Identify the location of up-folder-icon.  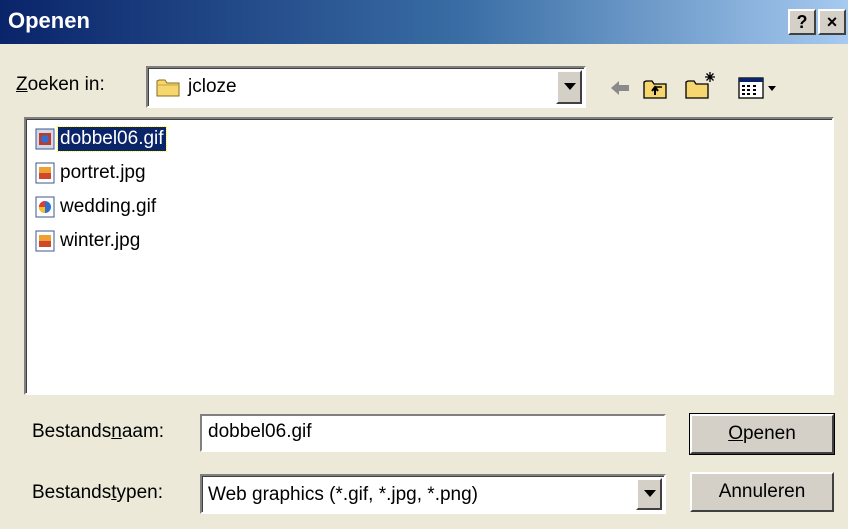
(656, 91).